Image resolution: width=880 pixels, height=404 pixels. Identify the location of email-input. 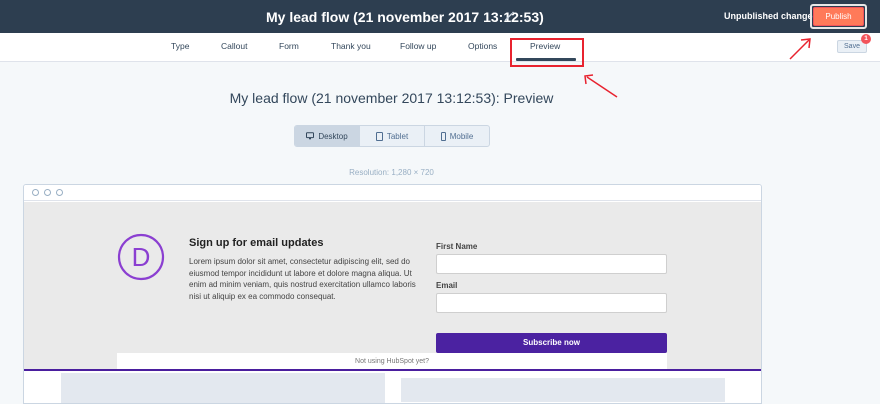
(551, 303).